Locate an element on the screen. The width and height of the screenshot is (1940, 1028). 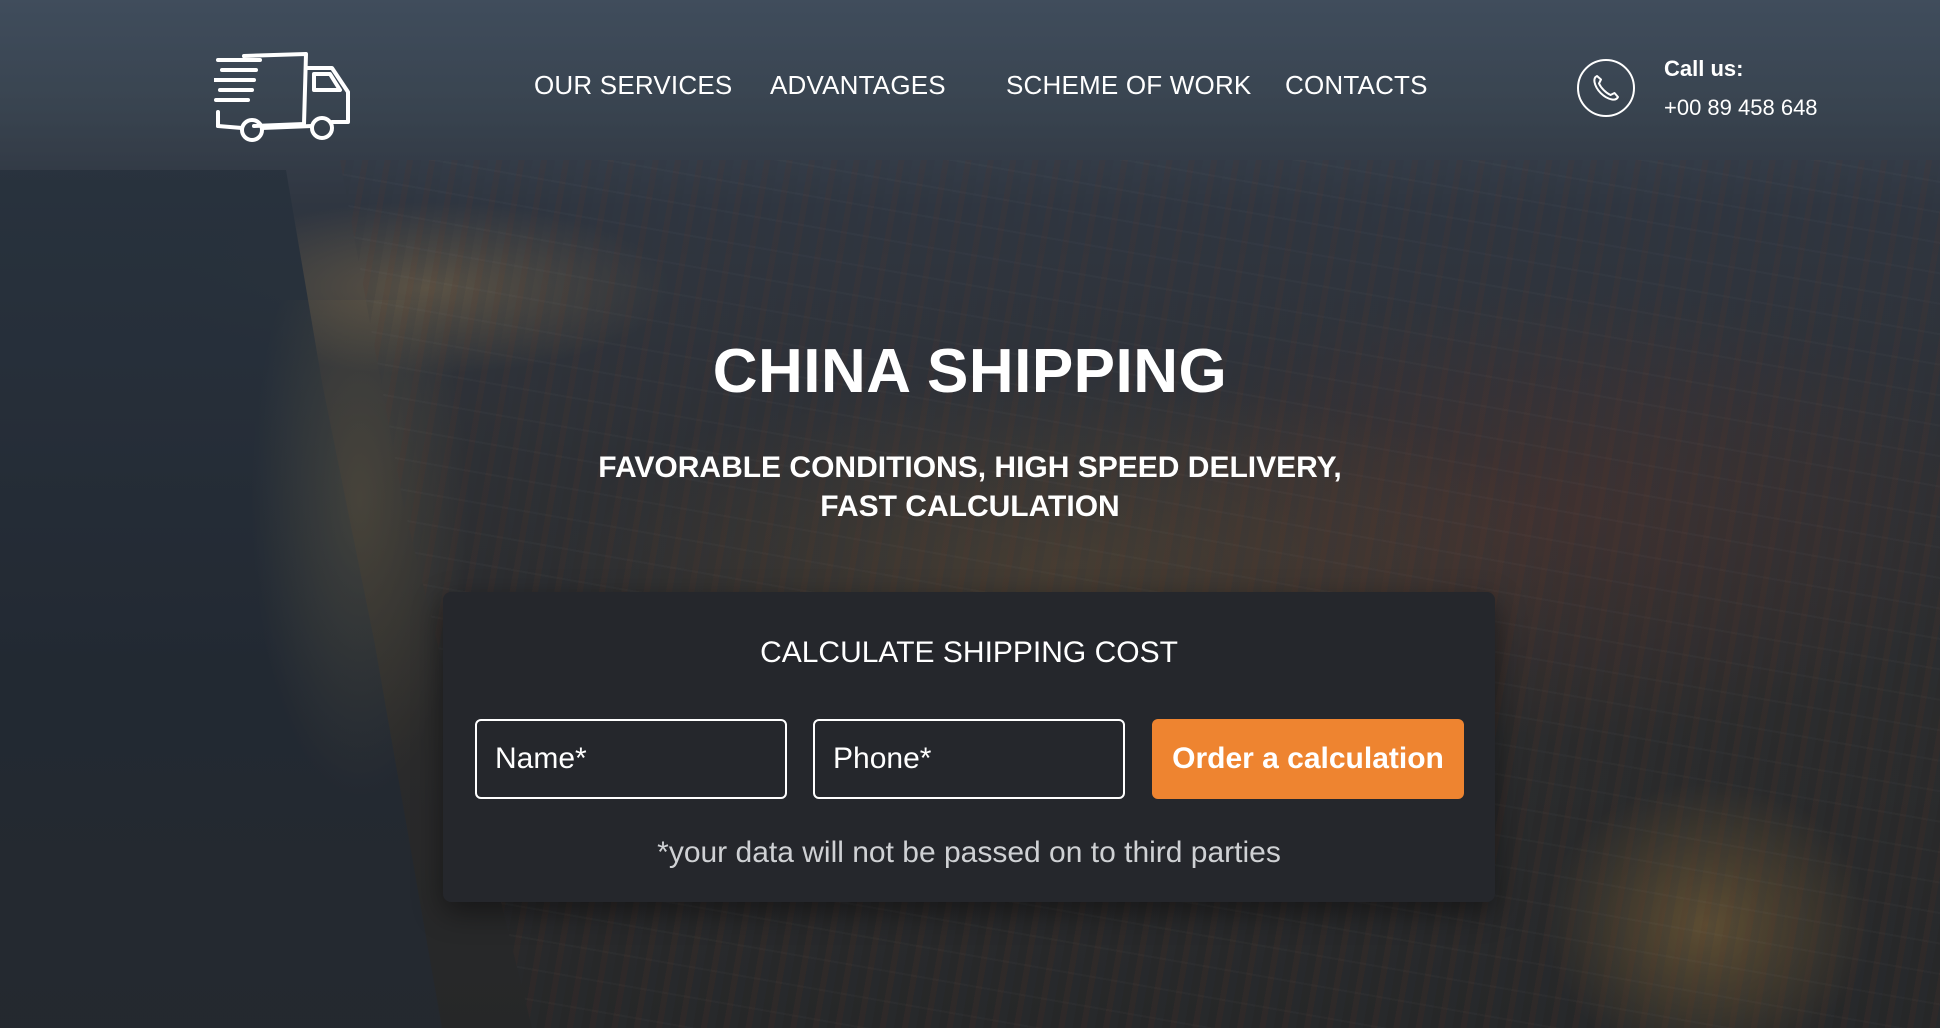
nav-item-contacts: CONTACTS is located at coordinates (1356, 85).